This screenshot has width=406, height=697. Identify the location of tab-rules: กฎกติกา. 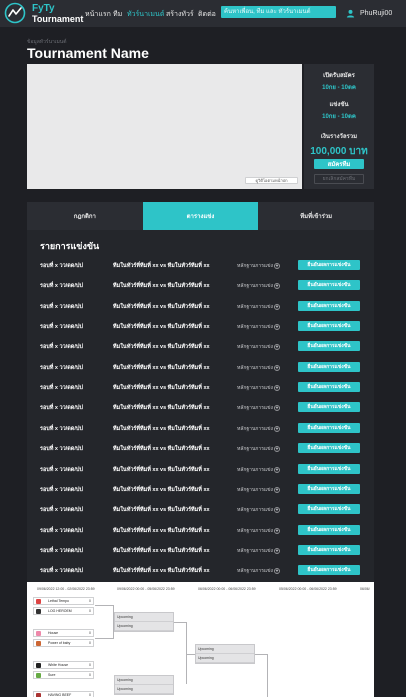
(85, 216).